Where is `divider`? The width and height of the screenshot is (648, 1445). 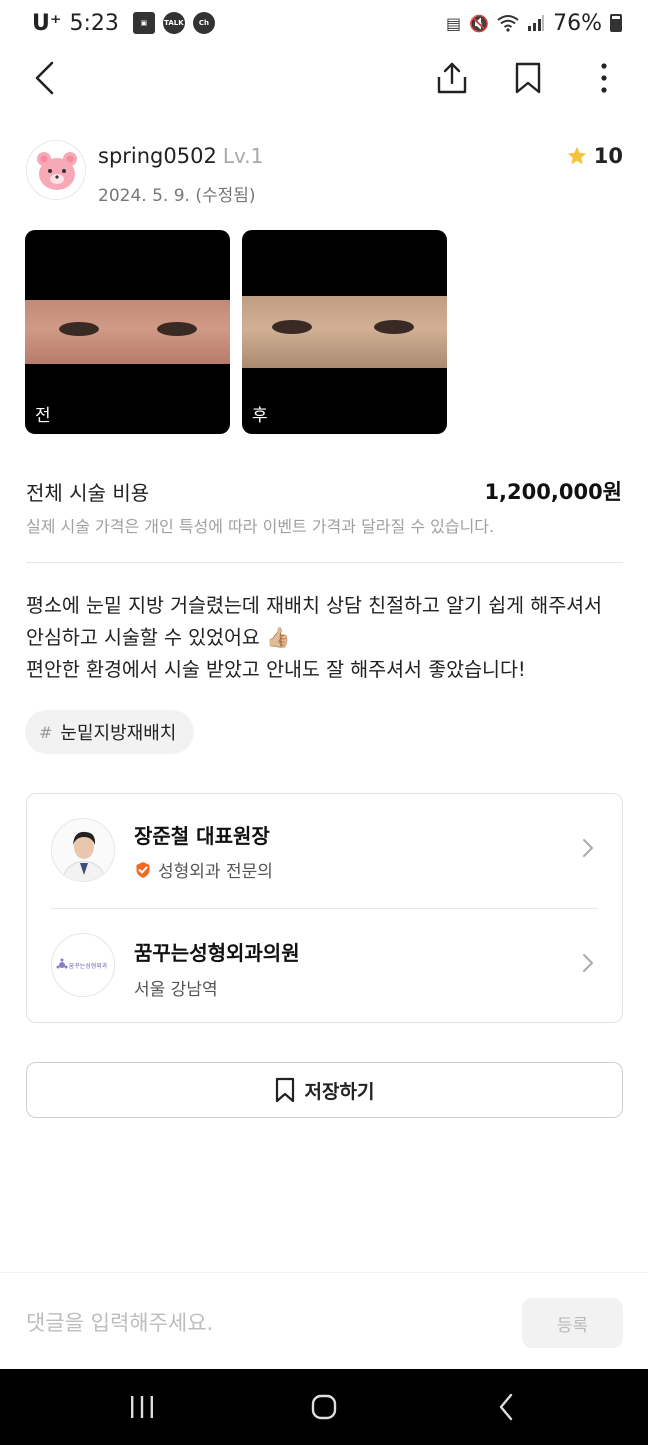 divider is located at coordinates (324, 562).